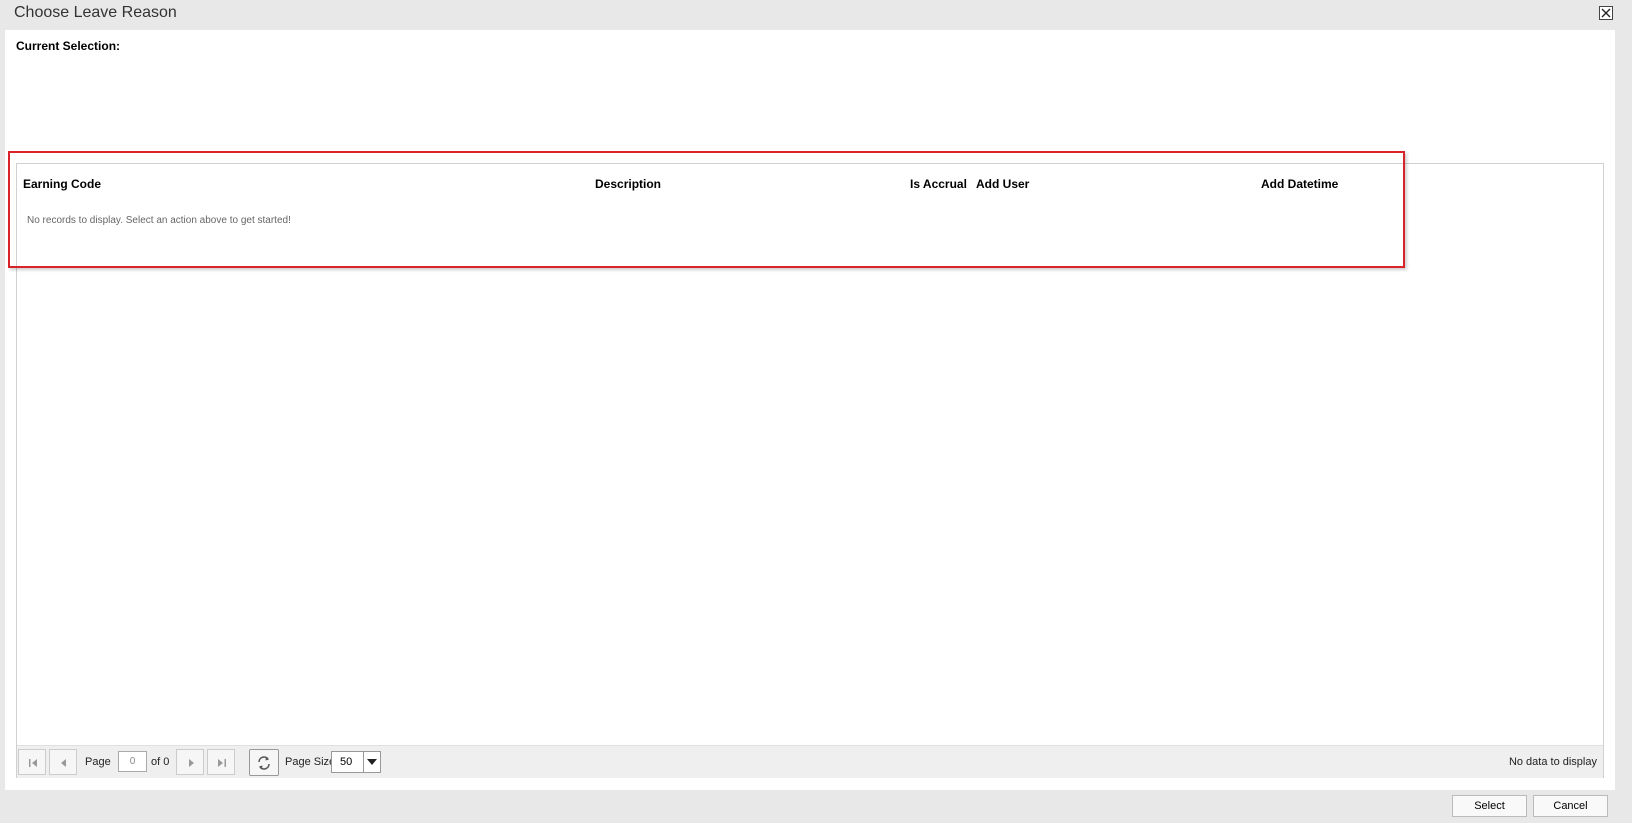  Describe the element at coordinates (95, 12) in the screenshot. I see `dialog-title: Choose Leave Reason` at that location.